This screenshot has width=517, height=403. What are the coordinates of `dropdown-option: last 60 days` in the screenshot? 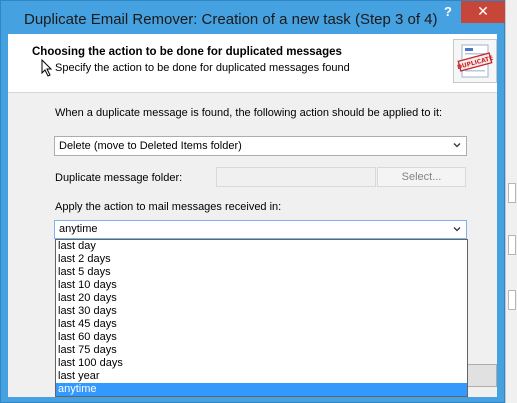 It's located at (261, 337).